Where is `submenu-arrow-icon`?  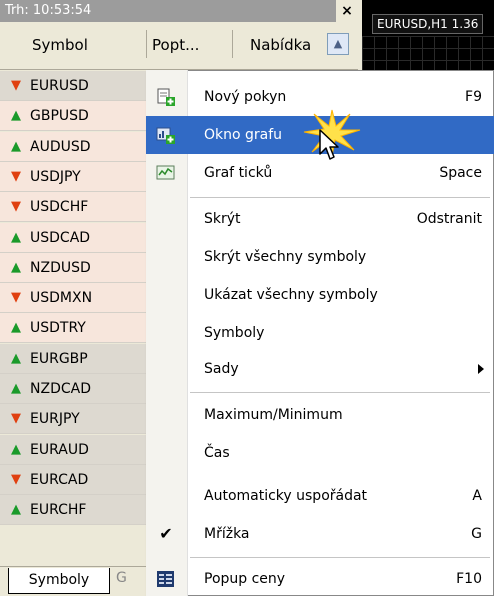
submenu-arrow-icon is located at coordinates (481, 369).